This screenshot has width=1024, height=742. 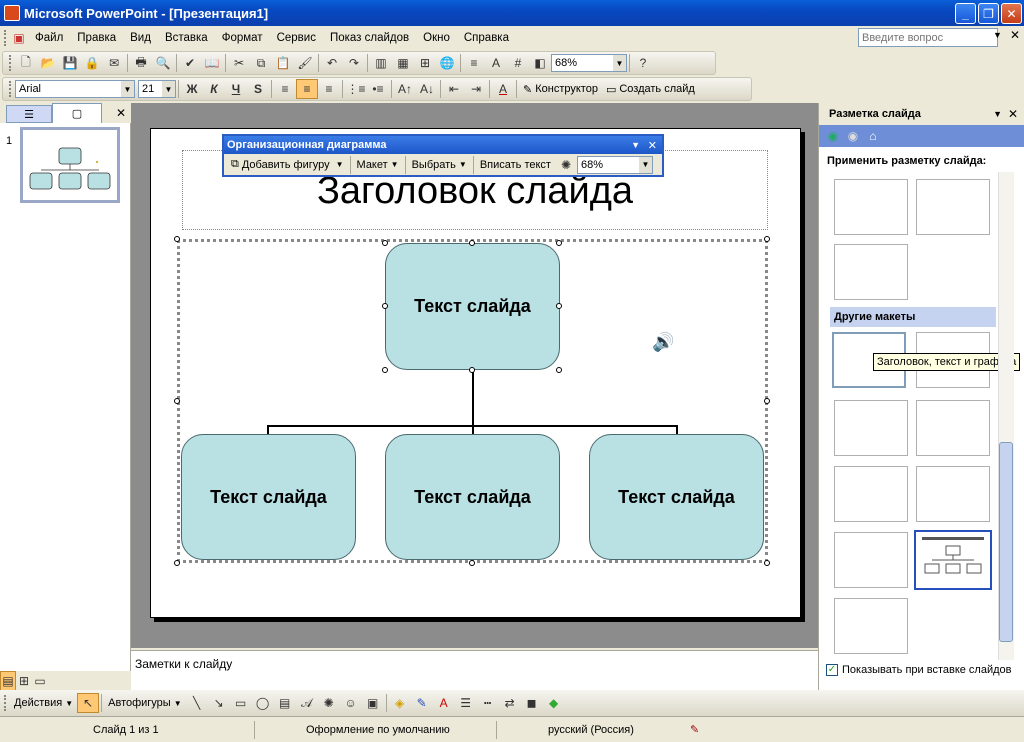 I want to click on preview-icon: 🔍, so click(x=163, y=63).